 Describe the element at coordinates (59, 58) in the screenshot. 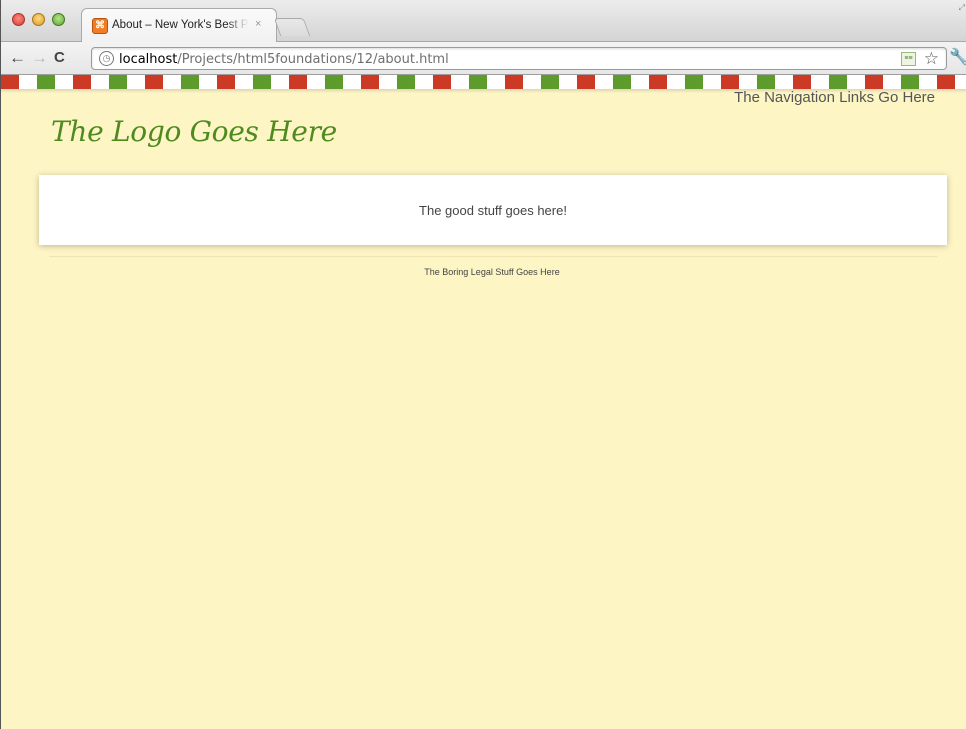

I see `reload-icon: C` at that location.